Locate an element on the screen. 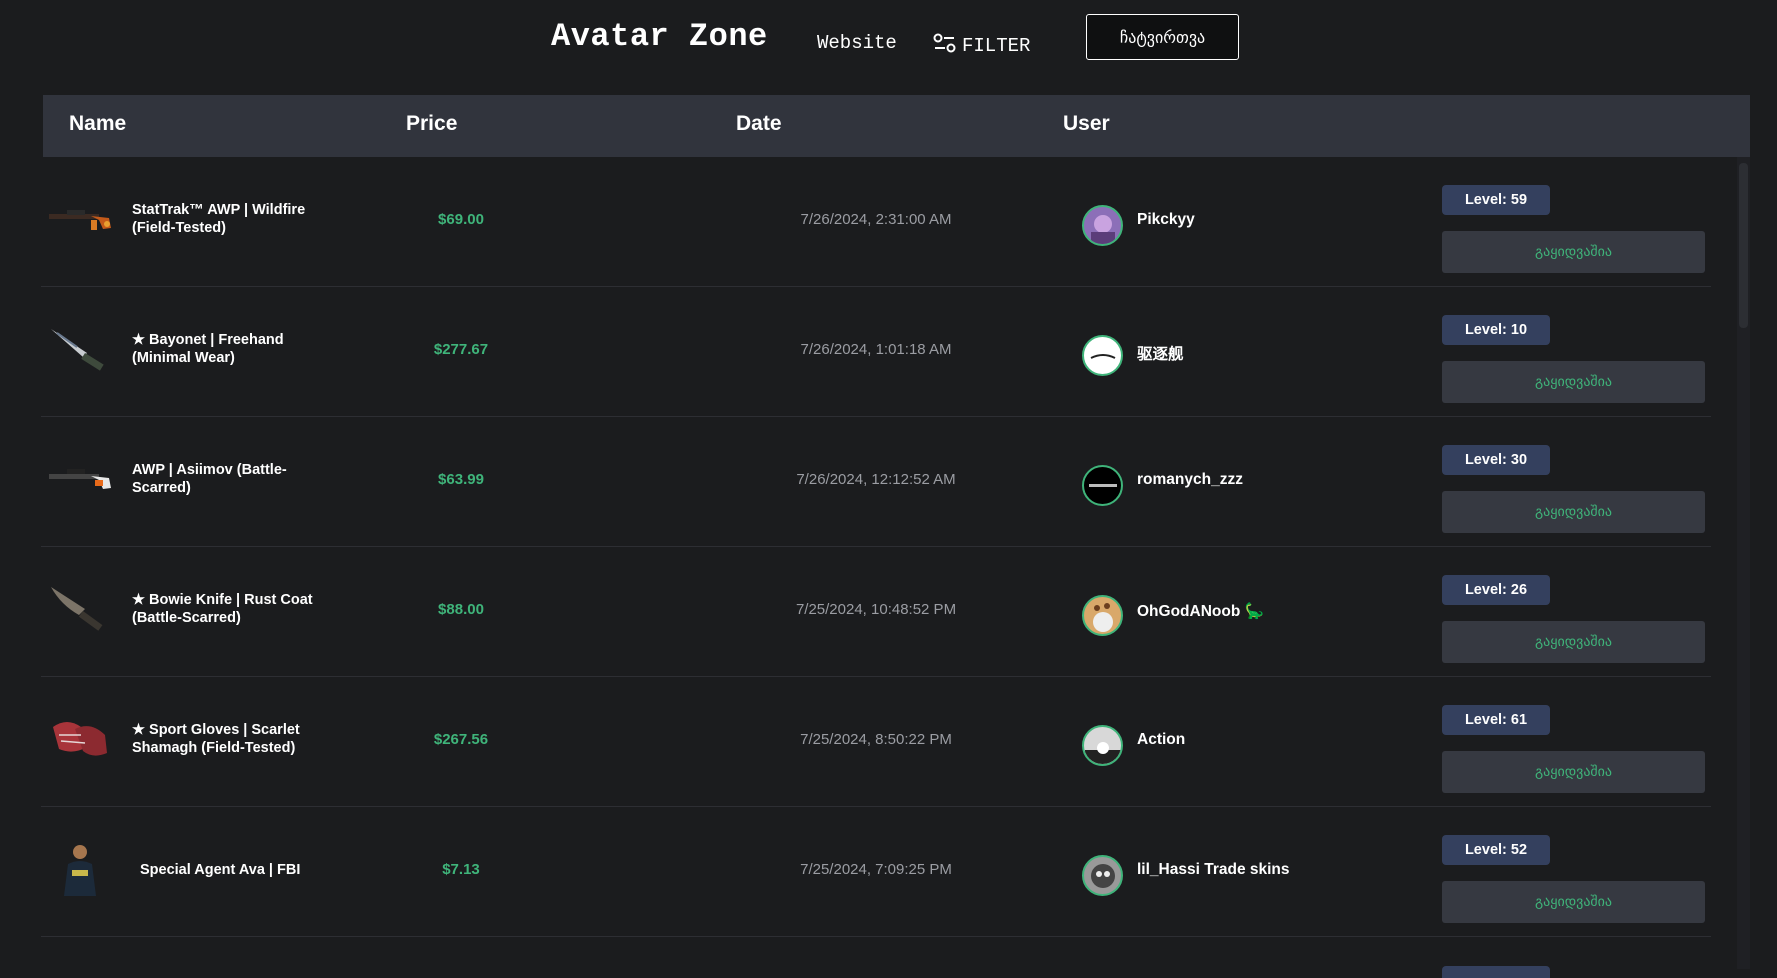  item-name: StatTrak™ AWP | Wildfire (Field-Tested) is located at coordinates (219, 219).